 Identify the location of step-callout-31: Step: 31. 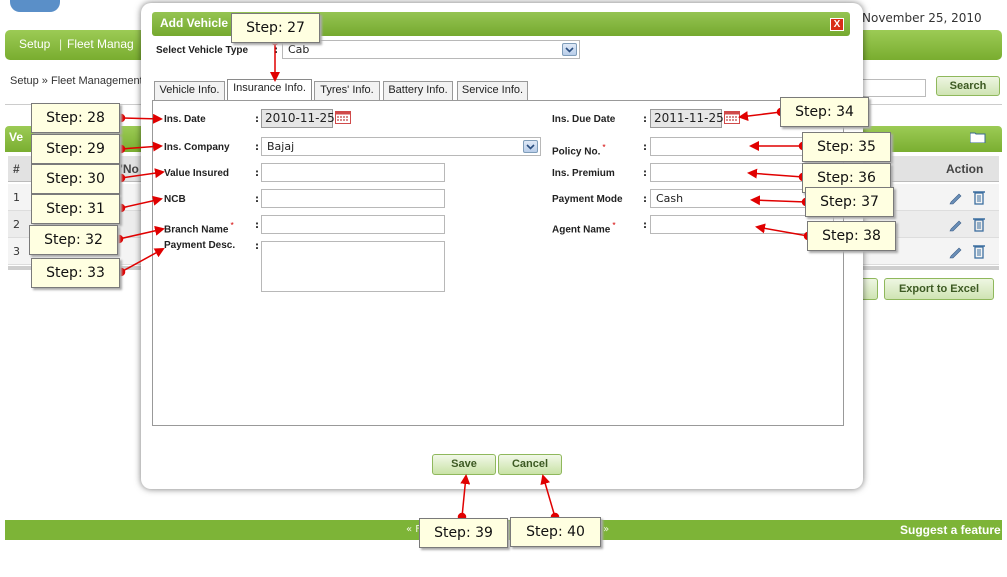
(75, 209).